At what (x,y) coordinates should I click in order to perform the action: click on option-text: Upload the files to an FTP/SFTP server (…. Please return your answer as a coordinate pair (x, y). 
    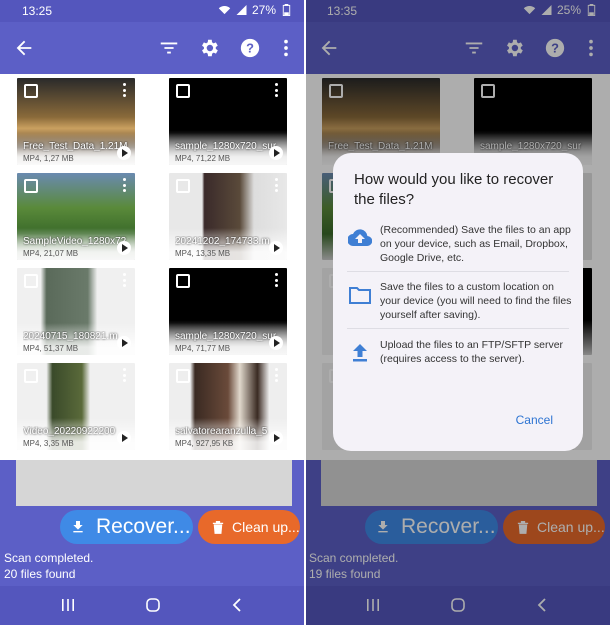
    Looking at the image, I should click on (472, 352).